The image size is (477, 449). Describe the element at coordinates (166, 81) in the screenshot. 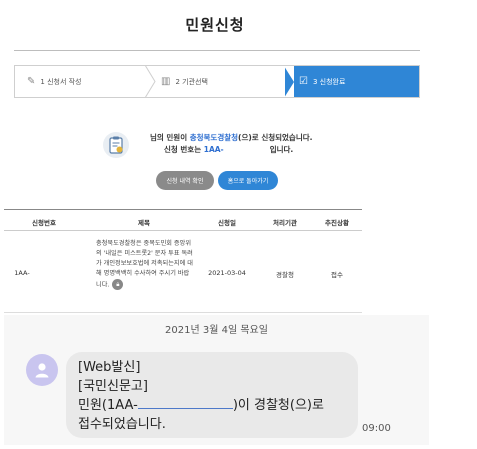

I see `building-icon: ▥` at that location.